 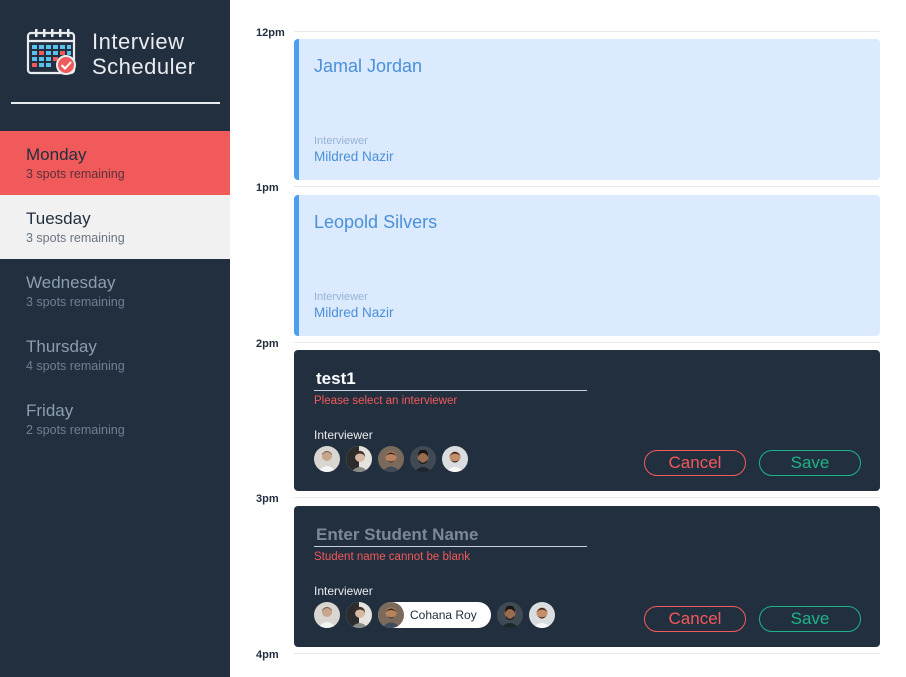 I want to click on time-label: 1pm, so click(x=267, y=188).